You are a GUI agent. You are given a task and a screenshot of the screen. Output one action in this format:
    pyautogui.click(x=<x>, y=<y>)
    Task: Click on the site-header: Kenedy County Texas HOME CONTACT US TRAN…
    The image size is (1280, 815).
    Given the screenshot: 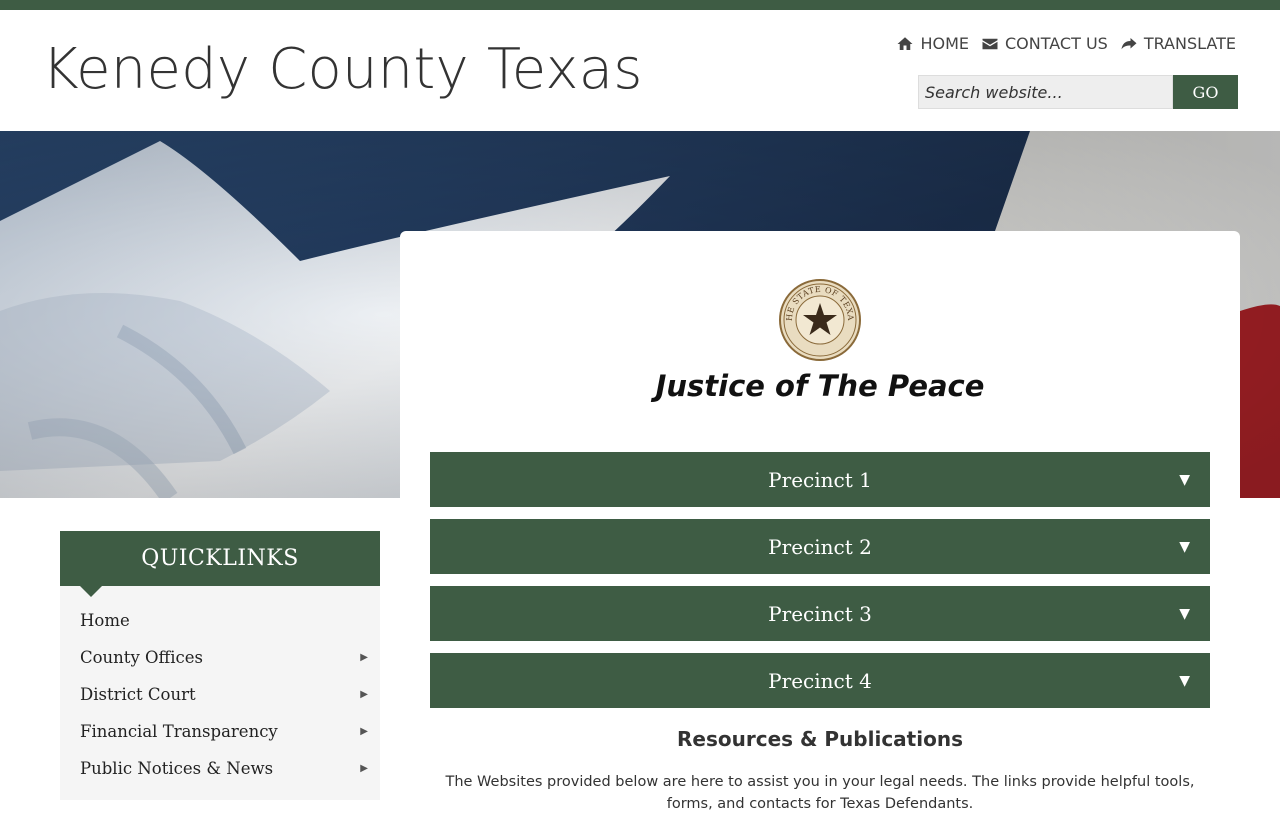 What is the action you would take?
    pyautogui.click(x=640, y=70)
    